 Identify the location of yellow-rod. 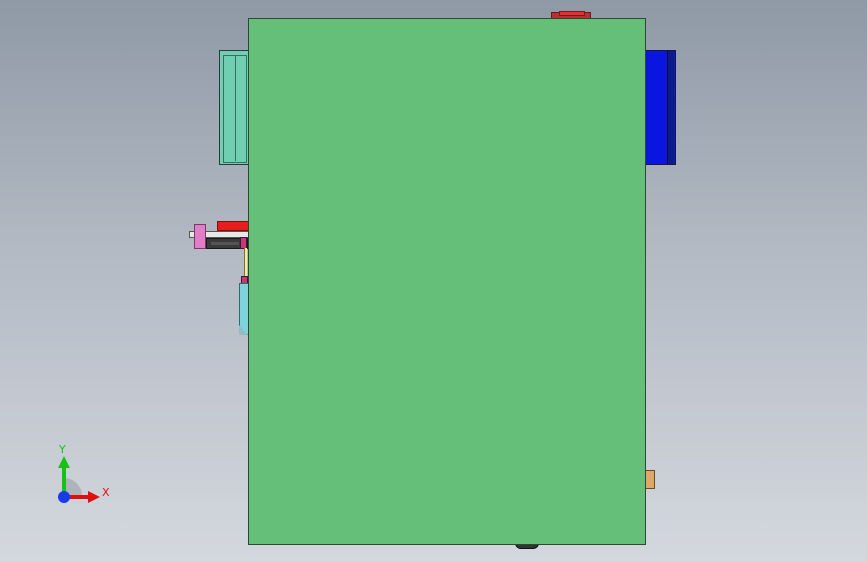
(245, 263).